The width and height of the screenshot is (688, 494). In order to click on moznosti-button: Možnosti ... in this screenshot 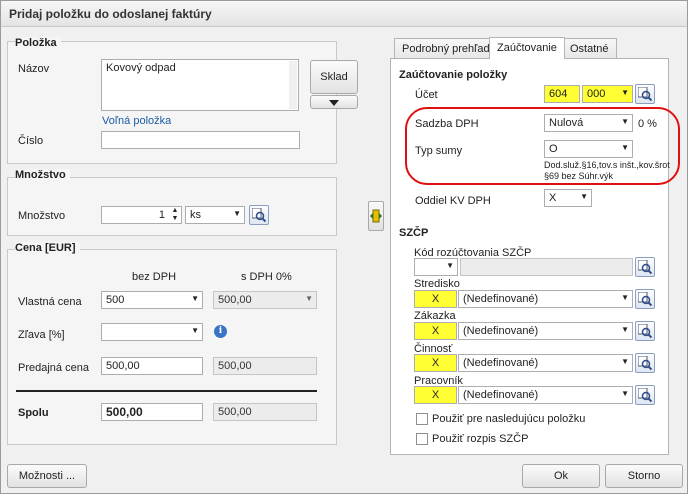, I will do `click(47, 476)`.